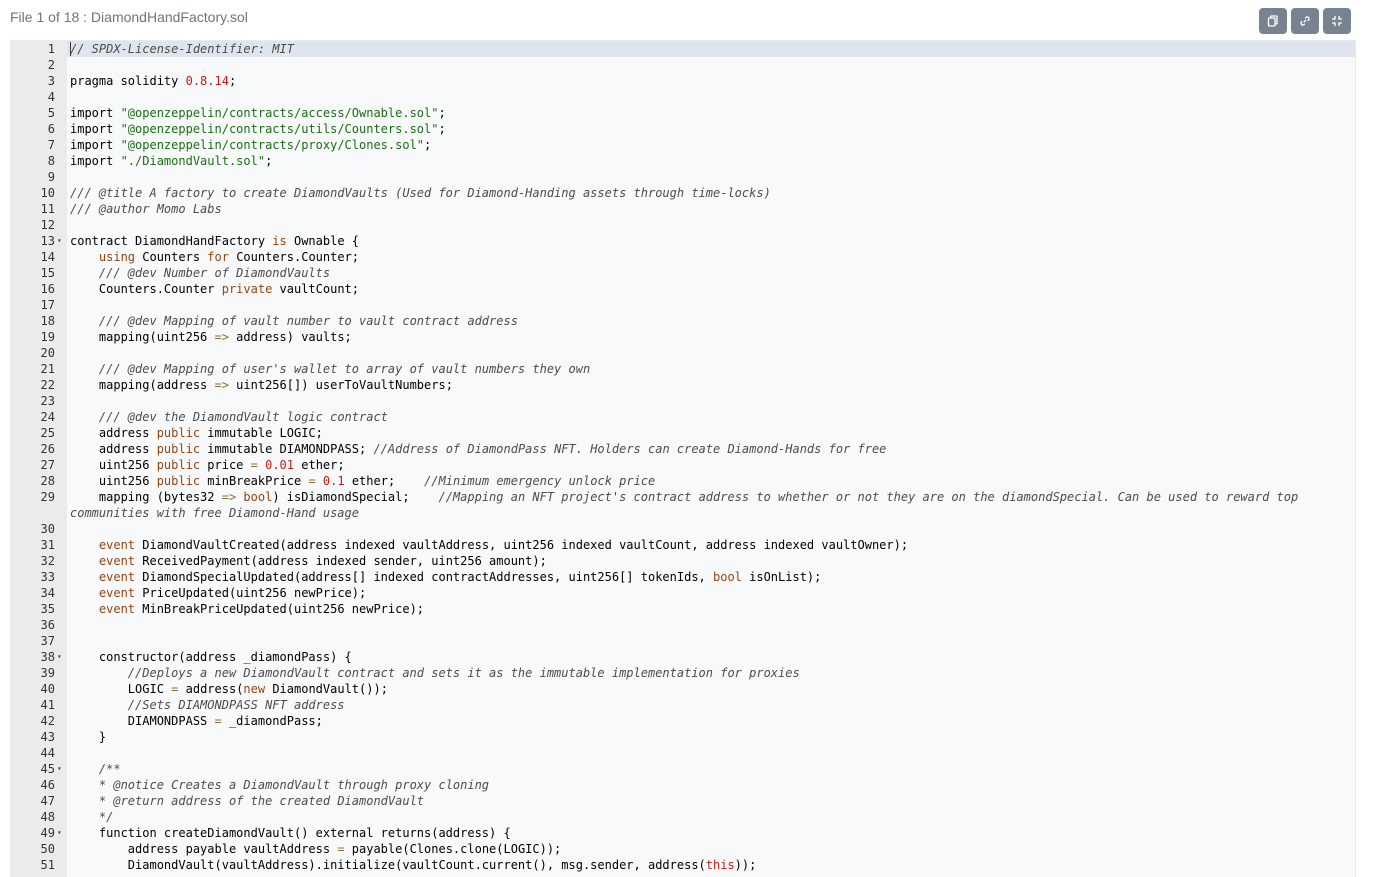 The image size is (1386, 877). I want to click on line-number-text: 13, so click(47, 241).